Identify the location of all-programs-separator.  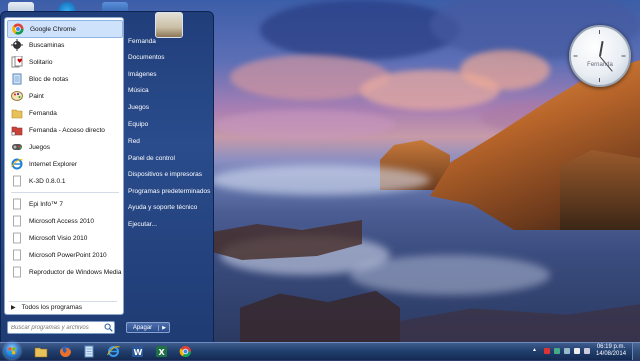
(63, 301).